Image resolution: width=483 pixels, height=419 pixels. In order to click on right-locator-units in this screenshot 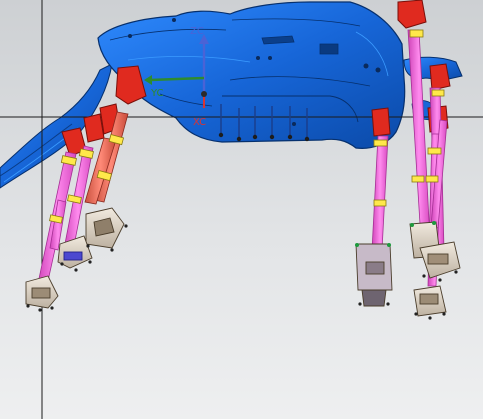, I will do `click(408, 269)`.